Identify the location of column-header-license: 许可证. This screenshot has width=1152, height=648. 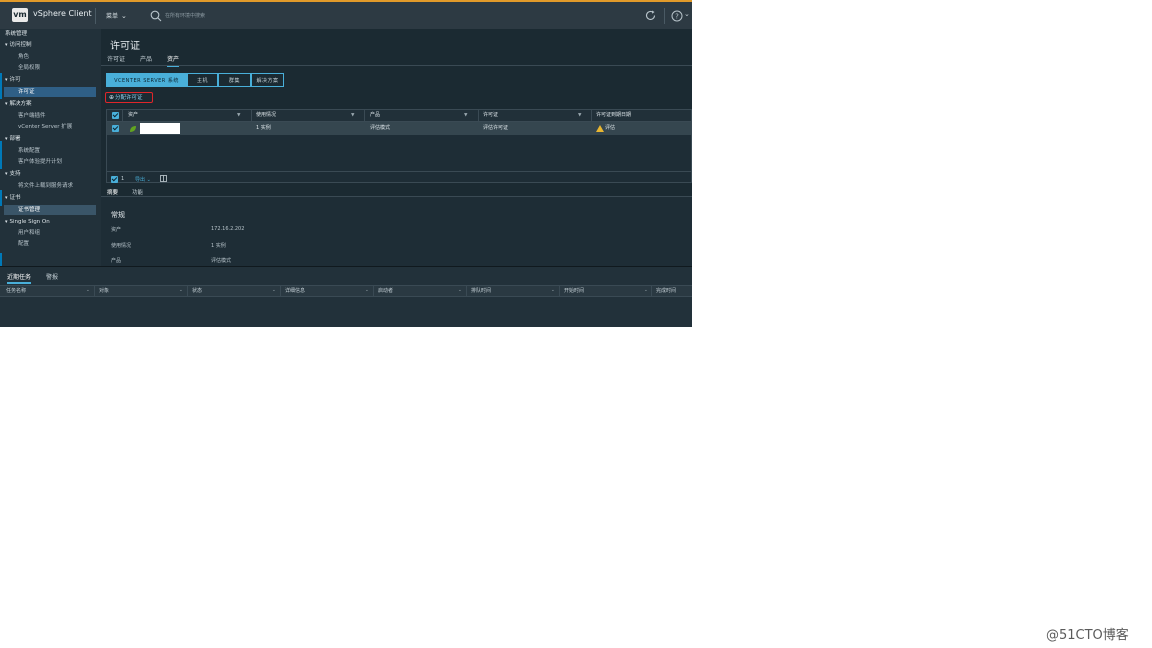
(490, 115).